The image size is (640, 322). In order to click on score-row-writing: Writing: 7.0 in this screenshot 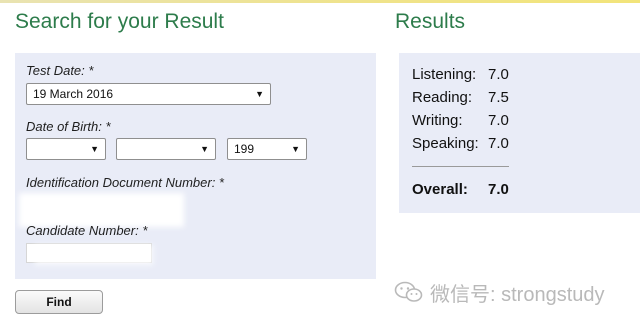, I will do `click(460, 120)`.